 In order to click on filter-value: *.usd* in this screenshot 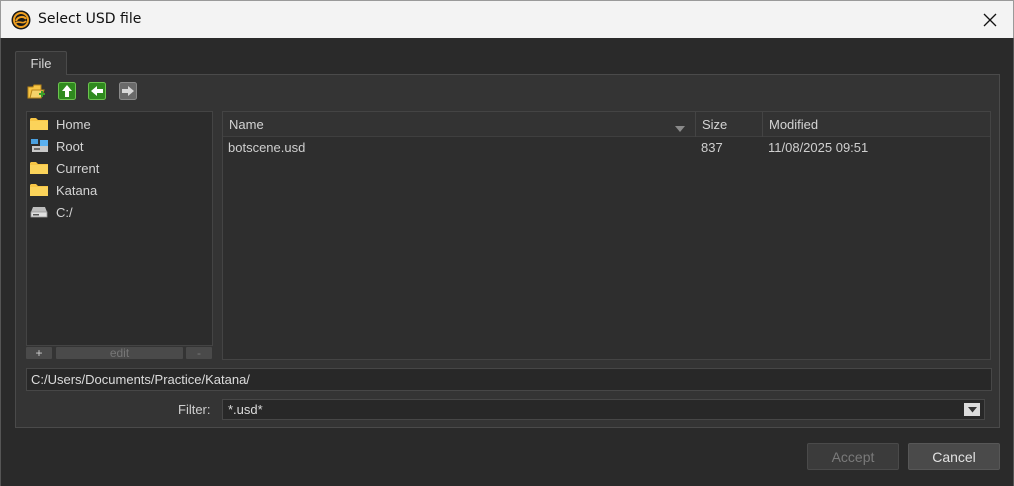, I will do `click(245, 409)`.